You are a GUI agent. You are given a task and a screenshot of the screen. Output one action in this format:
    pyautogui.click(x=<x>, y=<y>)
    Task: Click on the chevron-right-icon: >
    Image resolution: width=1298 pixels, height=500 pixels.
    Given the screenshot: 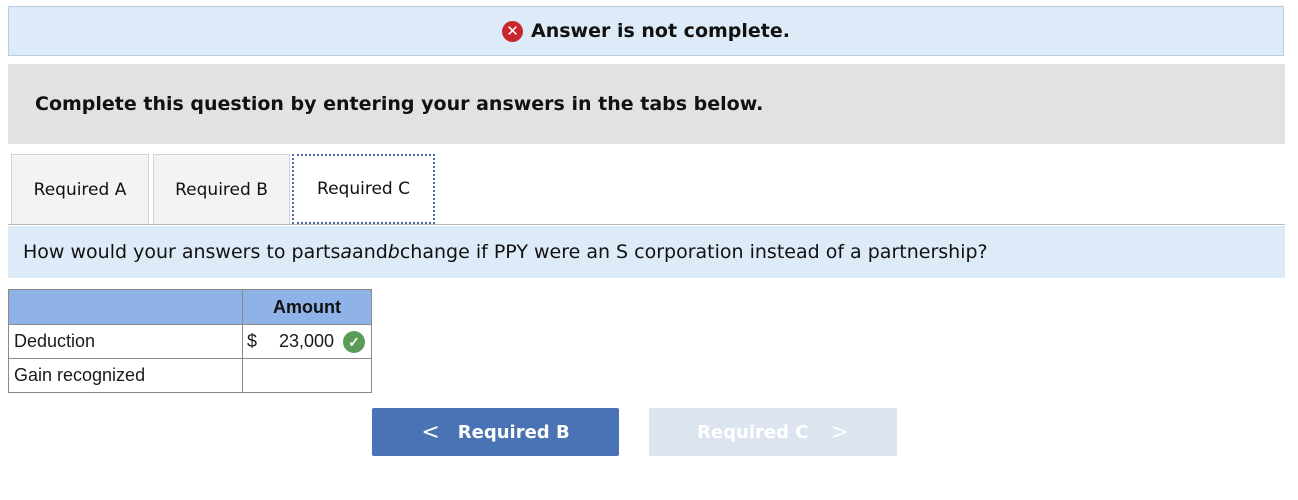 What is the action you would take?
    pyautogui.click(x=839, y=432)
    